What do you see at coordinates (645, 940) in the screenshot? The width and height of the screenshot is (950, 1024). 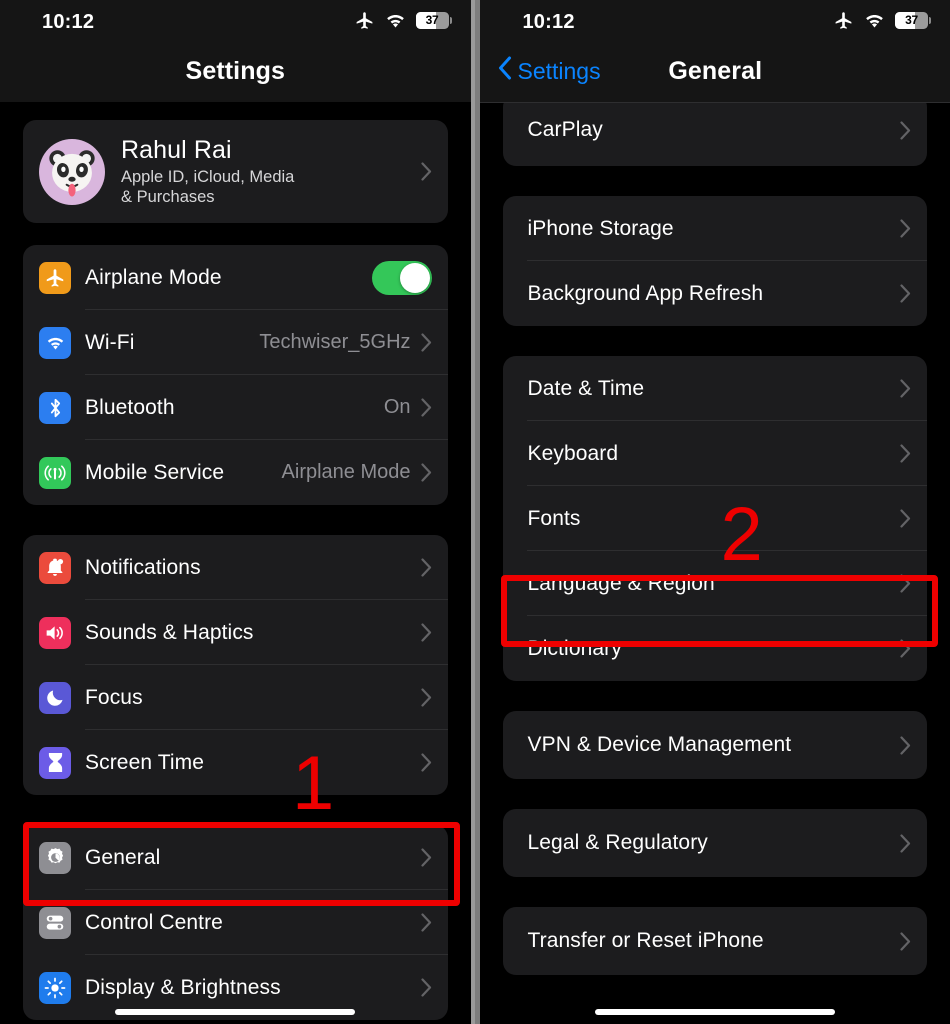 I see `row-label: Transfer or Reset iPhone` at bounding box center [645, 940].